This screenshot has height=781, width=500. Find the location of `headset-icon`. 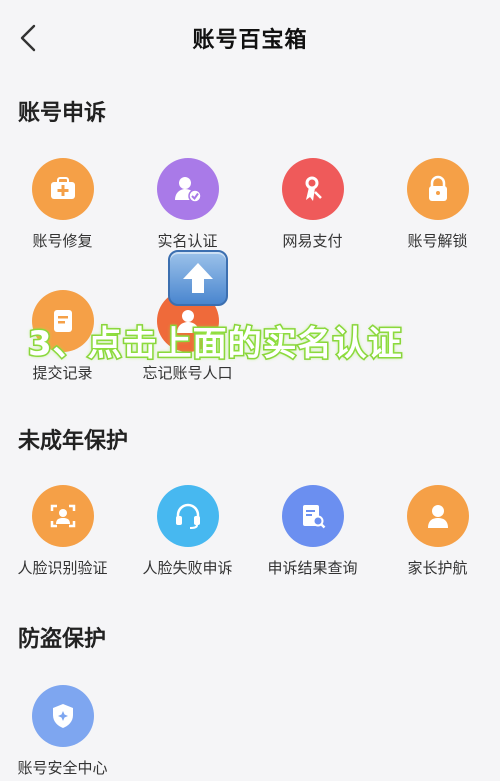

headset-icon is located at coordinates (187, 516).